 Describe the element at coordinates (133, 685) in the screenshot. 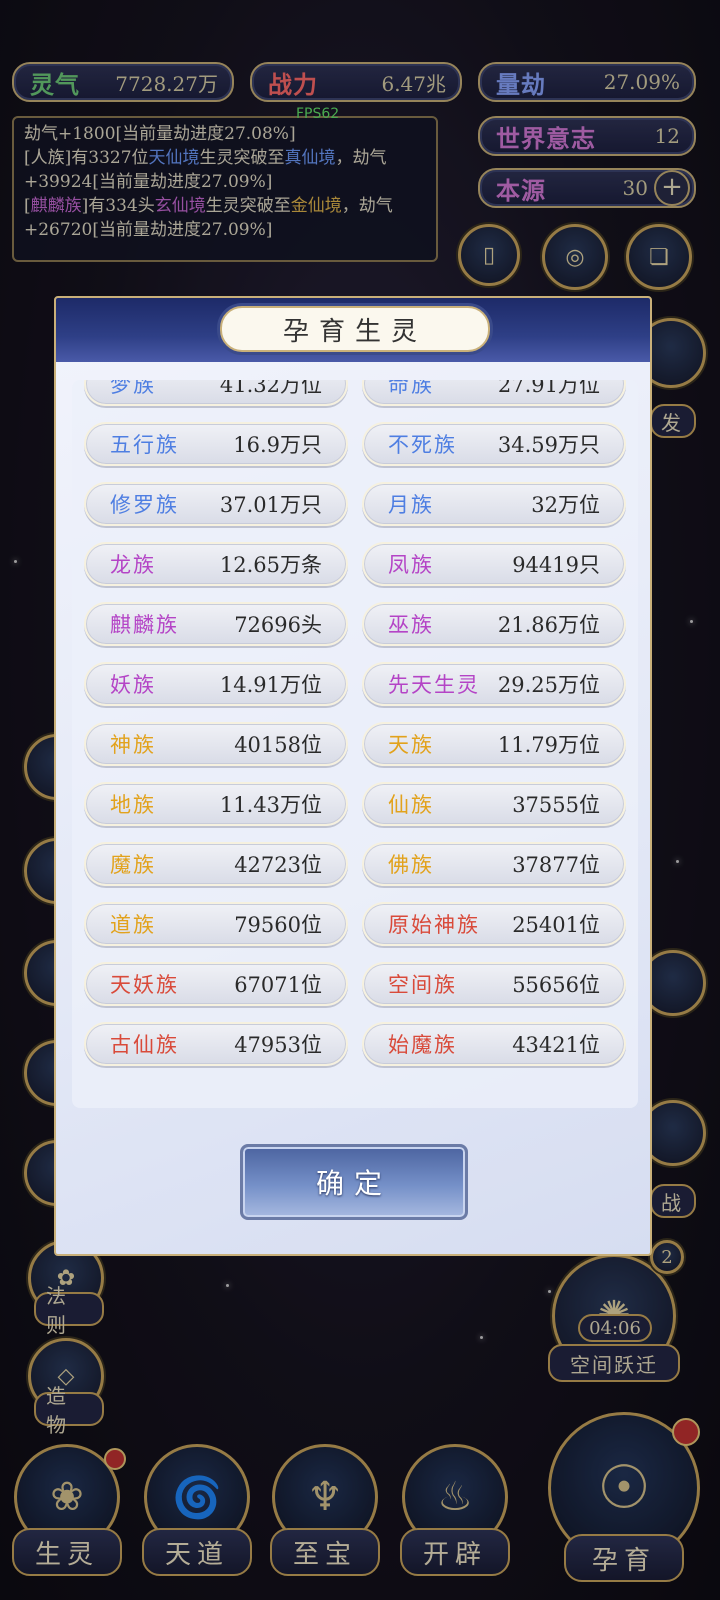

I see `race-name: 妖族` at that location.